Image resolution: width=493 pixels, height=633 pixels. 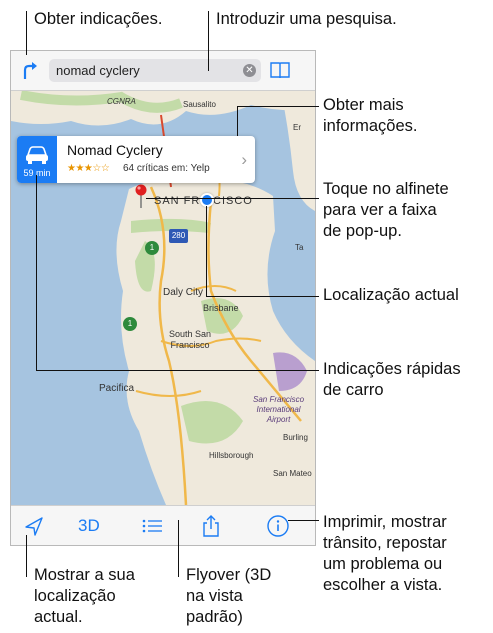 What do you see at coordinates (244, 160) in the screenshot?
I see `chevron-right-icon: ›` at bounding box center [244, 160].